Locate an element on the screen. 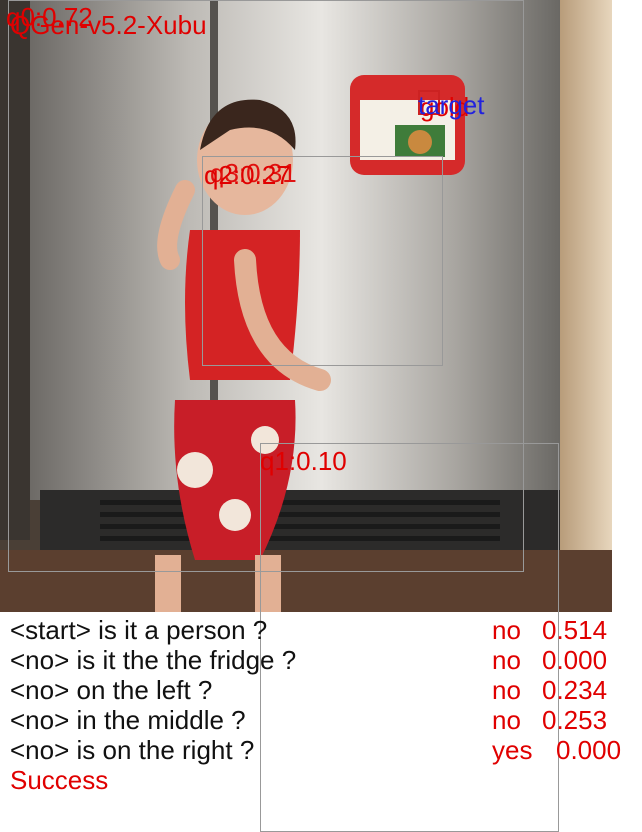 The height and width of the screenshot is (832, 642). label-q0: q0:0.72 is located at coordinates (49, 17).